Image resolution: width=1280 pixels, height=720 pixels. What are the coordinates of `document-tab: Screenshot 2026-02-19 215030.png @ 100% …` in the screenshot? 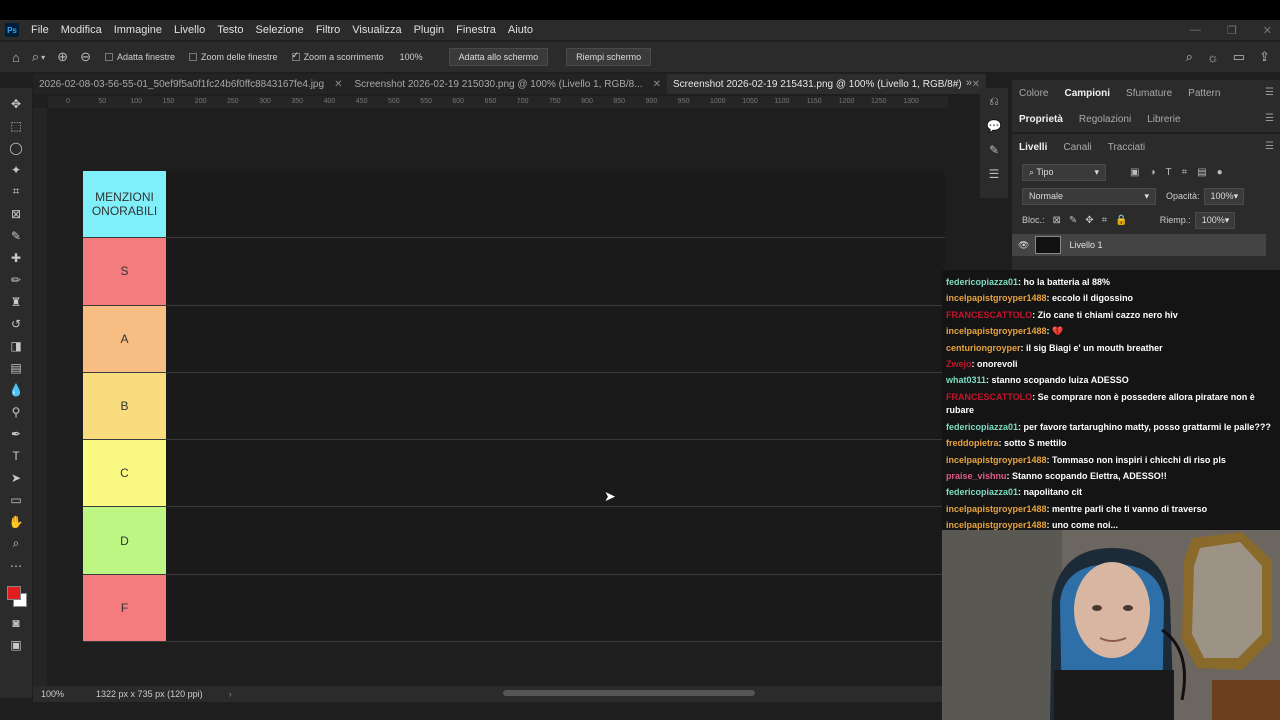 It's located at (507, 84).